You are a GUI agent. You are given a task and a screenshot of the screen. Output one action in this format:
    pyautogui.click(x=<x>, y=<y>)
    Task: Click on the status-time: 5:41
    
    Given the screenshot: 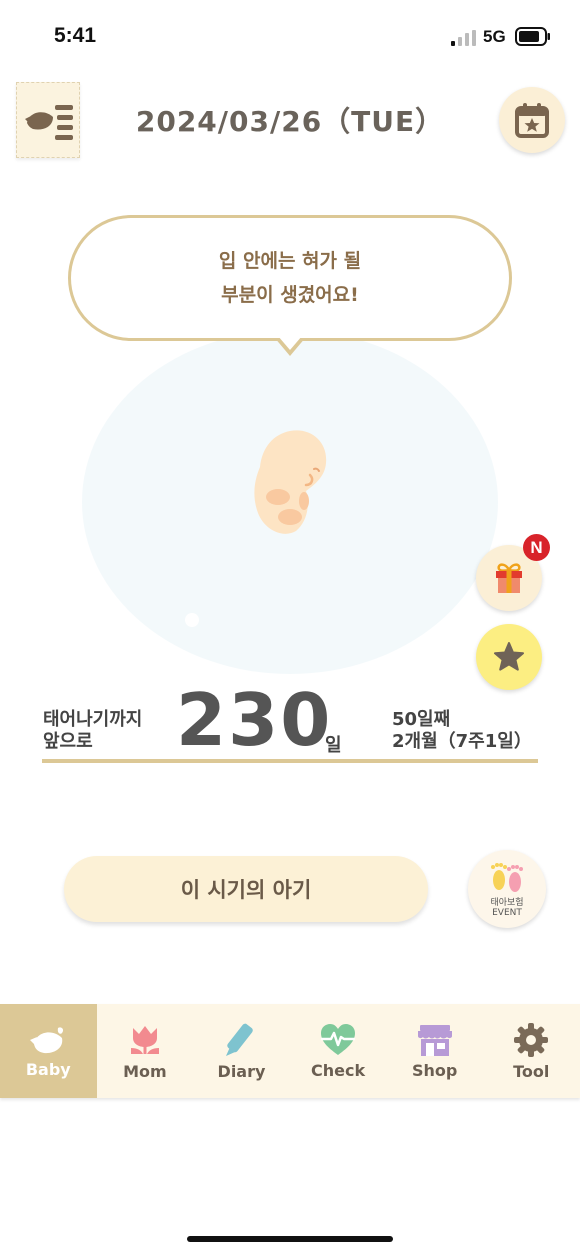 What is the action you would take?
    pyautogui.click(x=75, y=35)
    